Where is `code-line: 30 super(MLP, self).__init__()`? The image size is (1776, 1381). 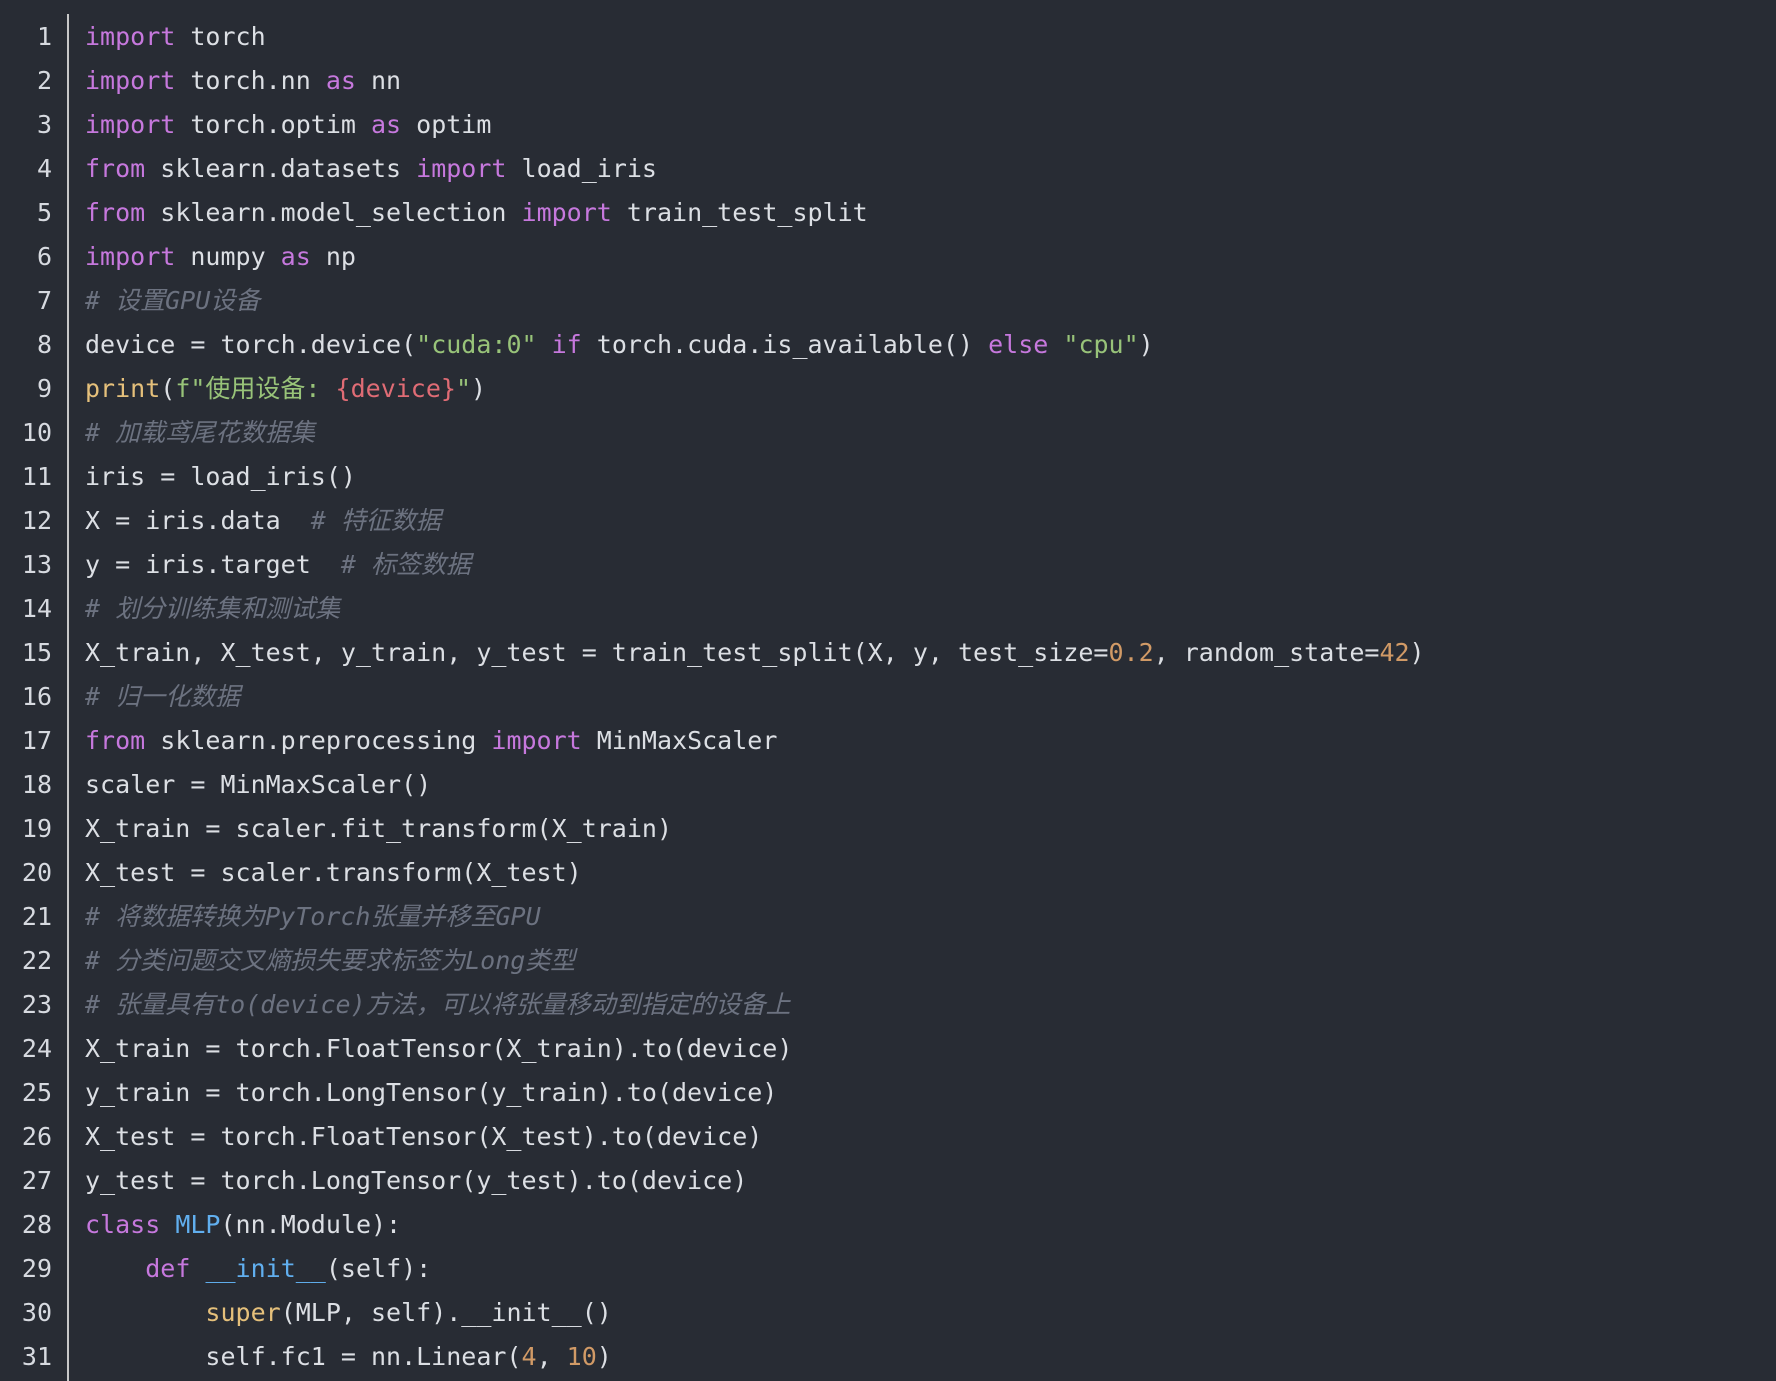 code-line: 30 super(MLP, self).__init__() is located at coordinates (888, 1313).